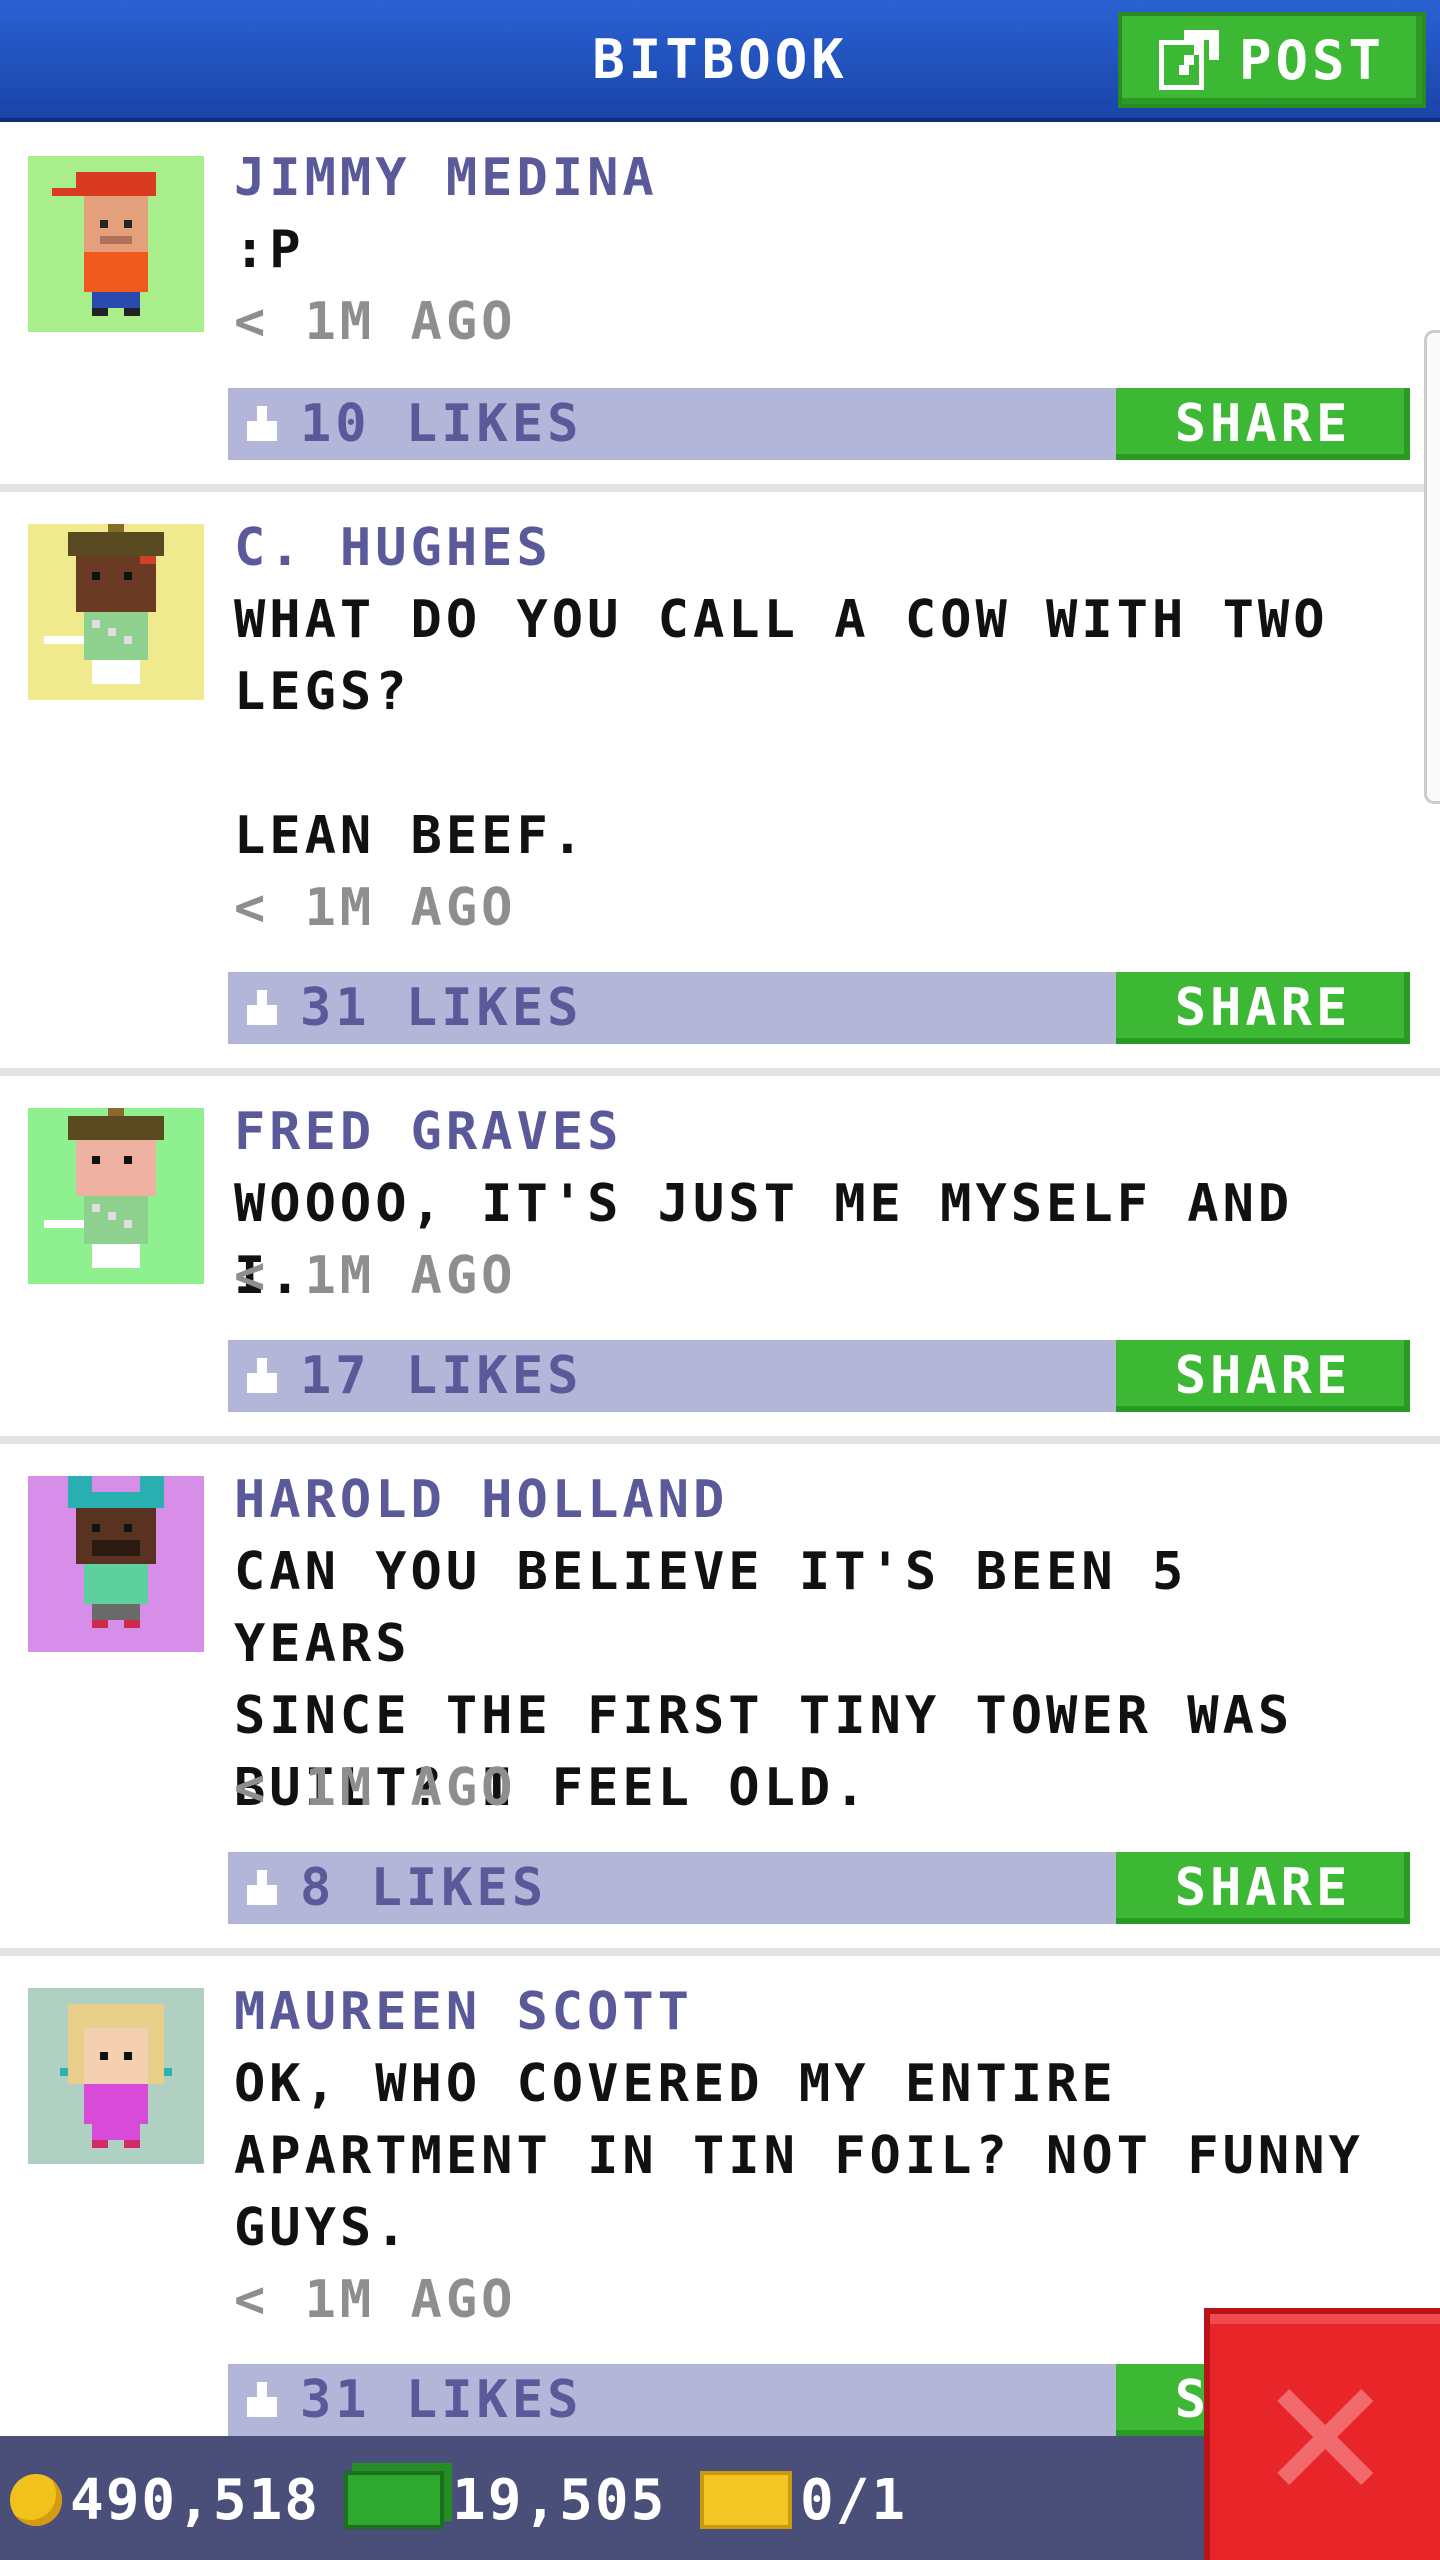 Image resolution: width=1440 pixels, height=2560 pixels. What do you see at coordinates (819, 1888) in the screenshot?
I see `likes-bar: 8 LIKES SHARE` at bounding box center [819, 1888].